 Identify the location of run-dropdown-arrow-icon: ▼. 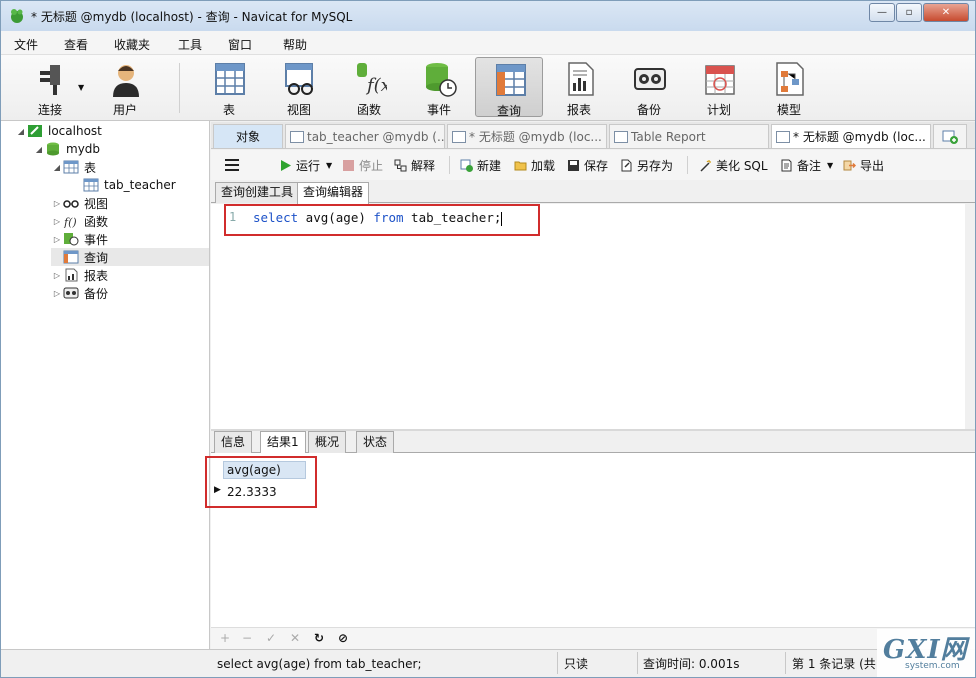
(329, 165).